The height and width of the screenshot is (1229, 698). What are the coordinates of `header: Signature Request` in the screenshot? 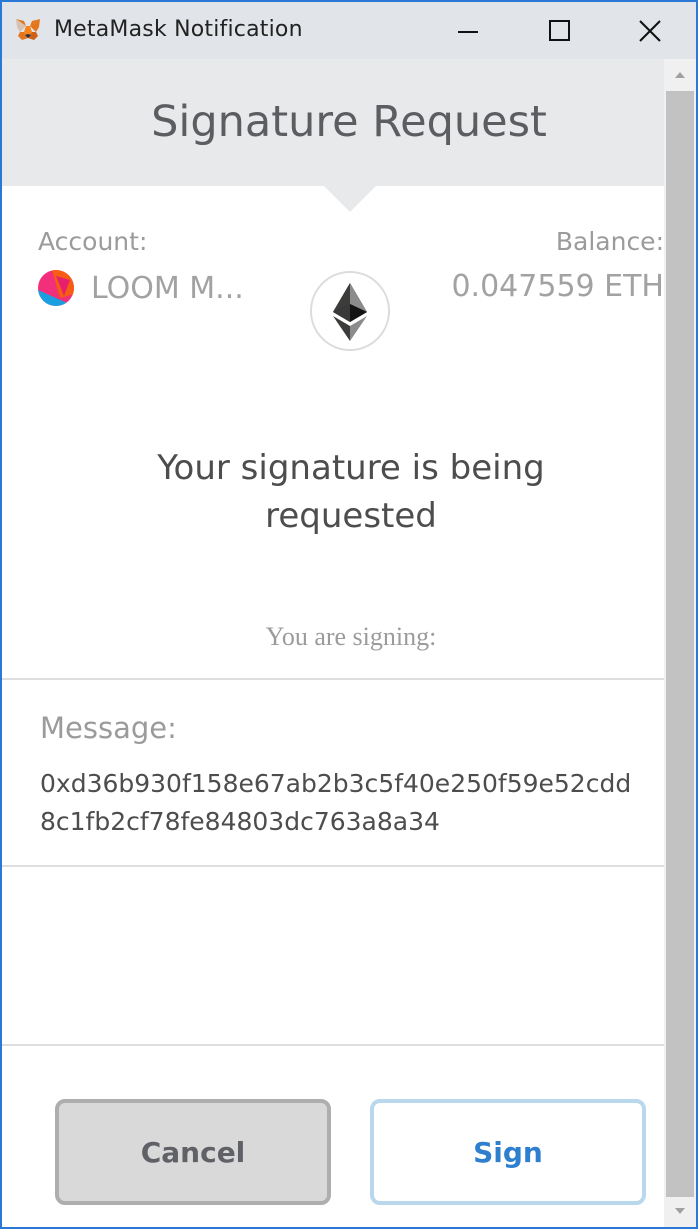 It's located at (333, 122).